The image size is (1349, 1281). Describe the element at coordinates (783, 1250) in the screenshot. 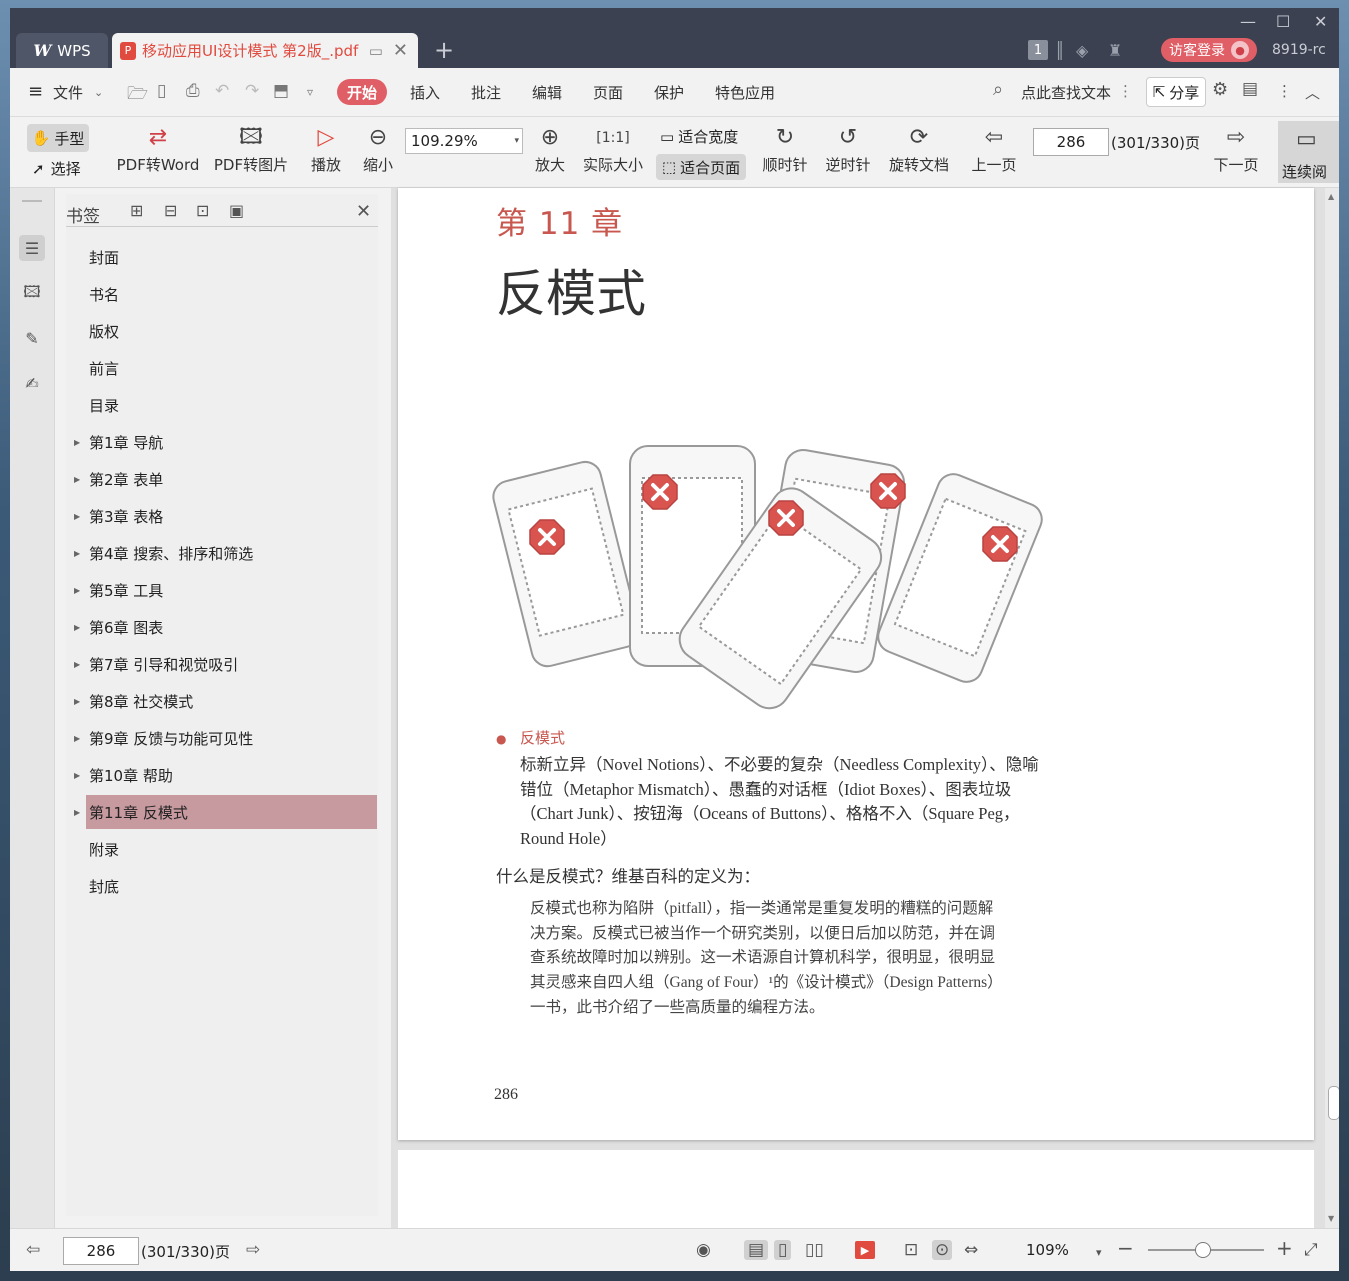

I see `continuous-view-icon: ▯` at that location.